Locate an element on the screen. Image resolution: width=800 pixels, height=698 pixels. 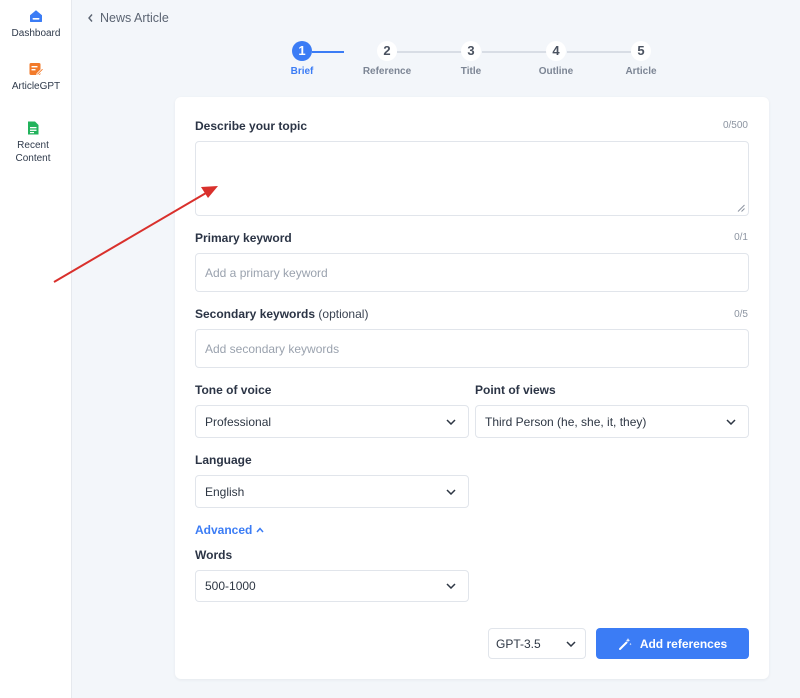
chevron-up-icon is located at coordinates (260, 530).